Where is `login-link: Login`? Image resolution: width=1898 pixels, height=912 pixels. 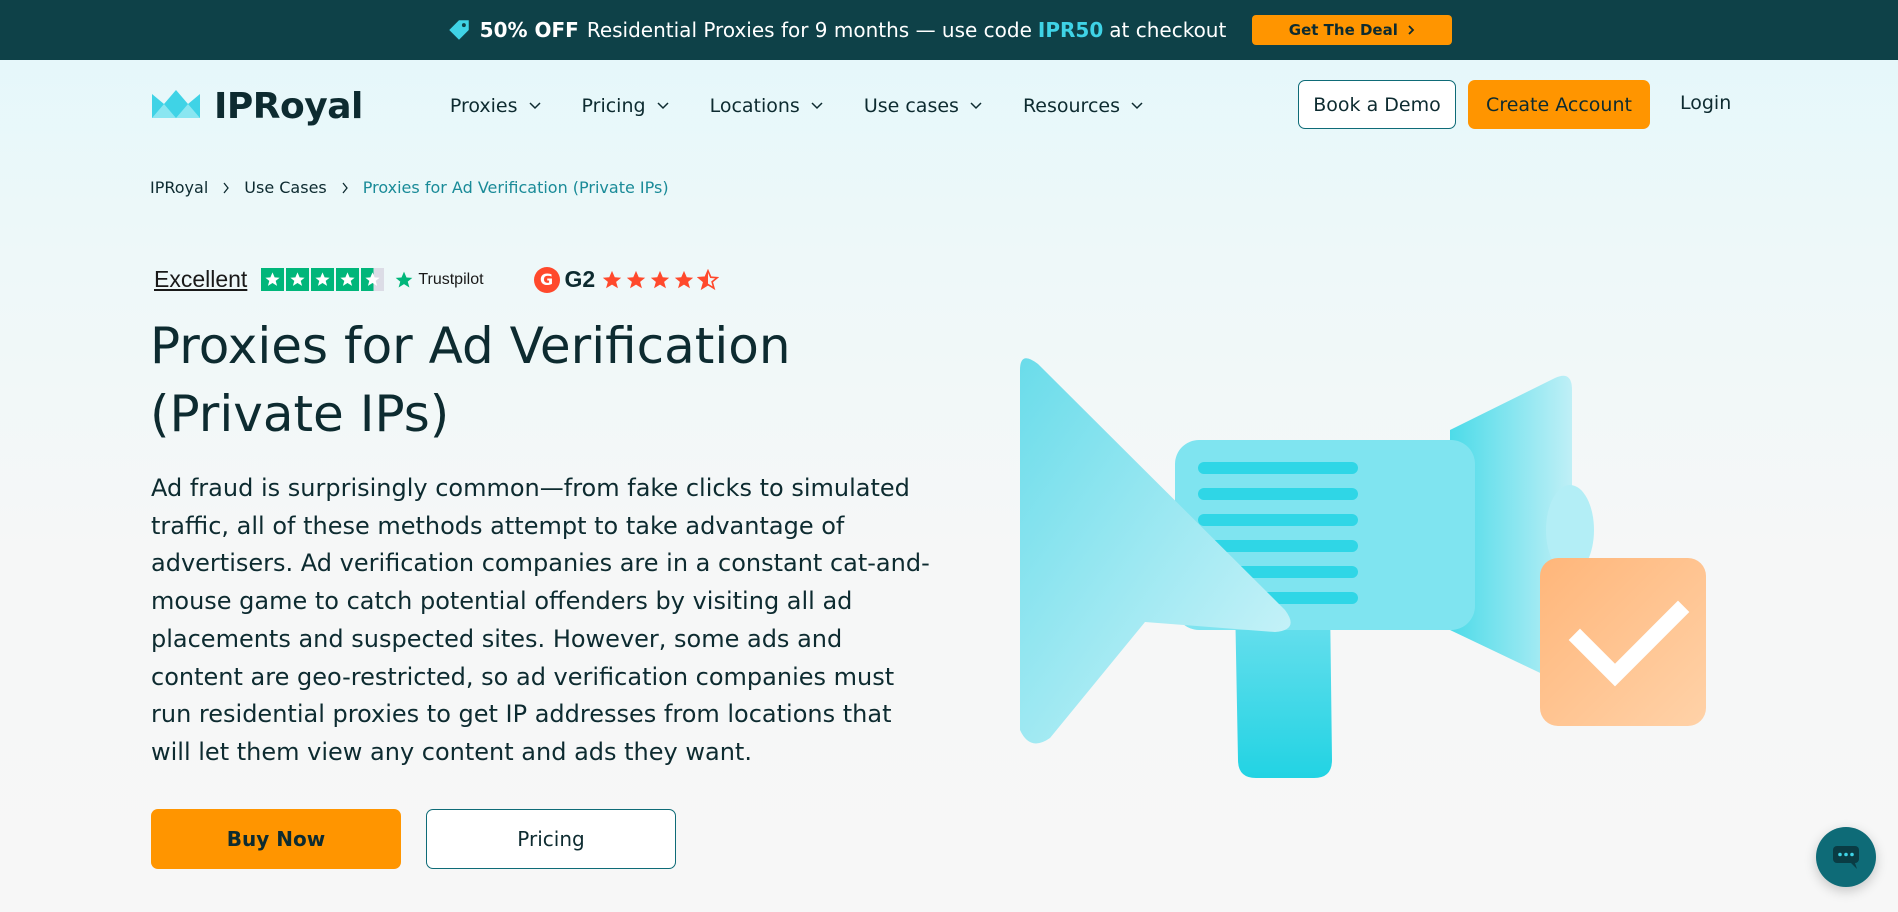
login-link: Login is located at coordinates (1705, 103).